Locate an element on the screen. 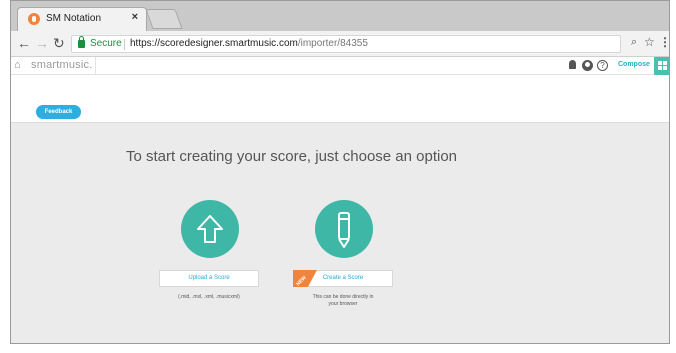 The image size is (676, 353). help-icon: ? is located at coordinates (602, 65).